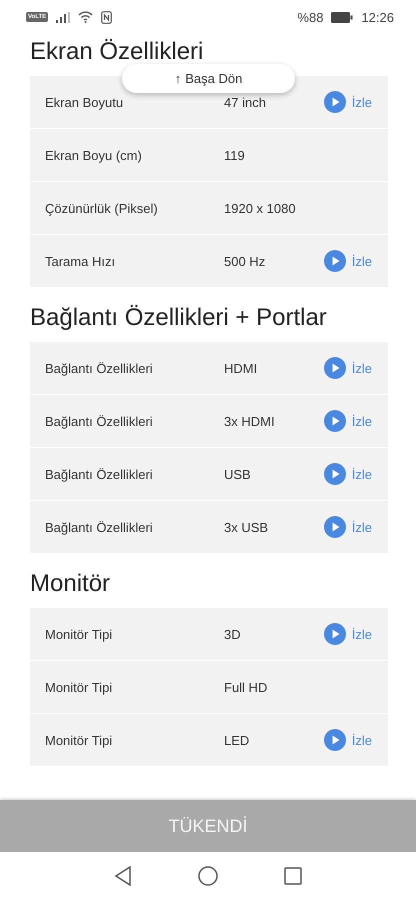 Image resolution: width=416 pixels, height=900 pixels. I want to click on signal-icon, so click(63, 17).